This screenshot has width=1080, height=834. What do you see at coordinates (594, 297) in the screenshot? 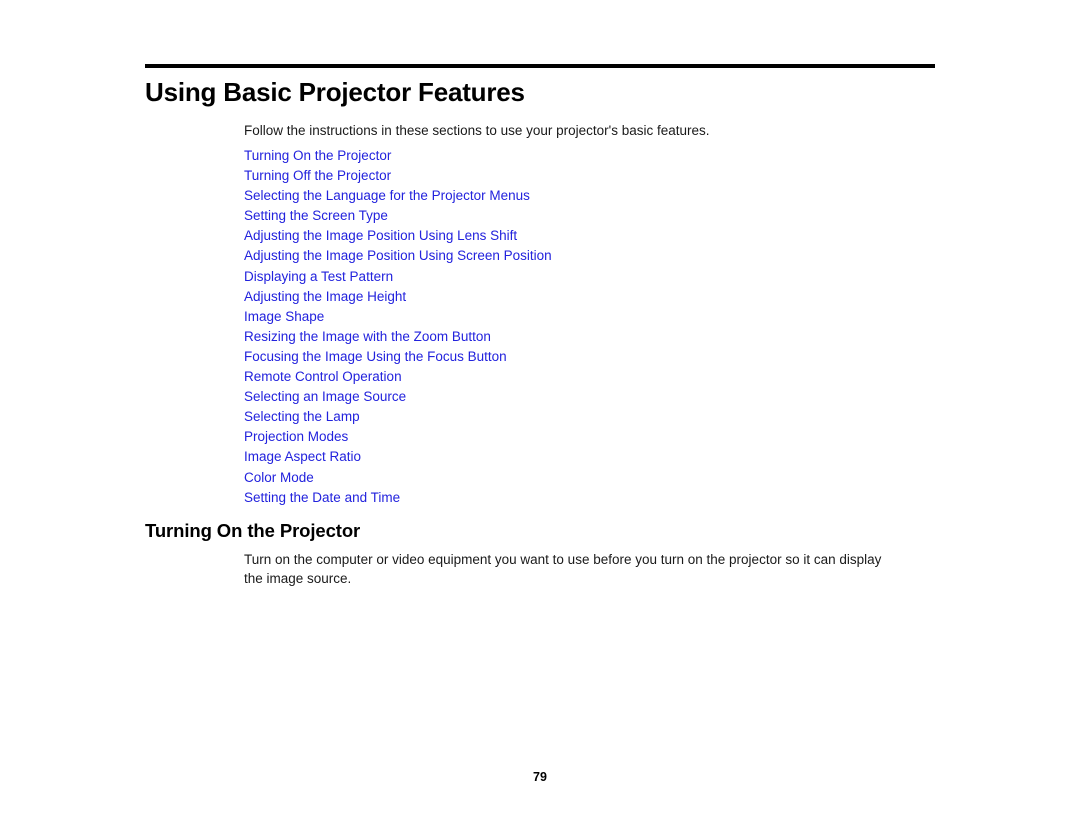
I see `list-item: Adjusting the Image Height` at bounding box center [594, 297].